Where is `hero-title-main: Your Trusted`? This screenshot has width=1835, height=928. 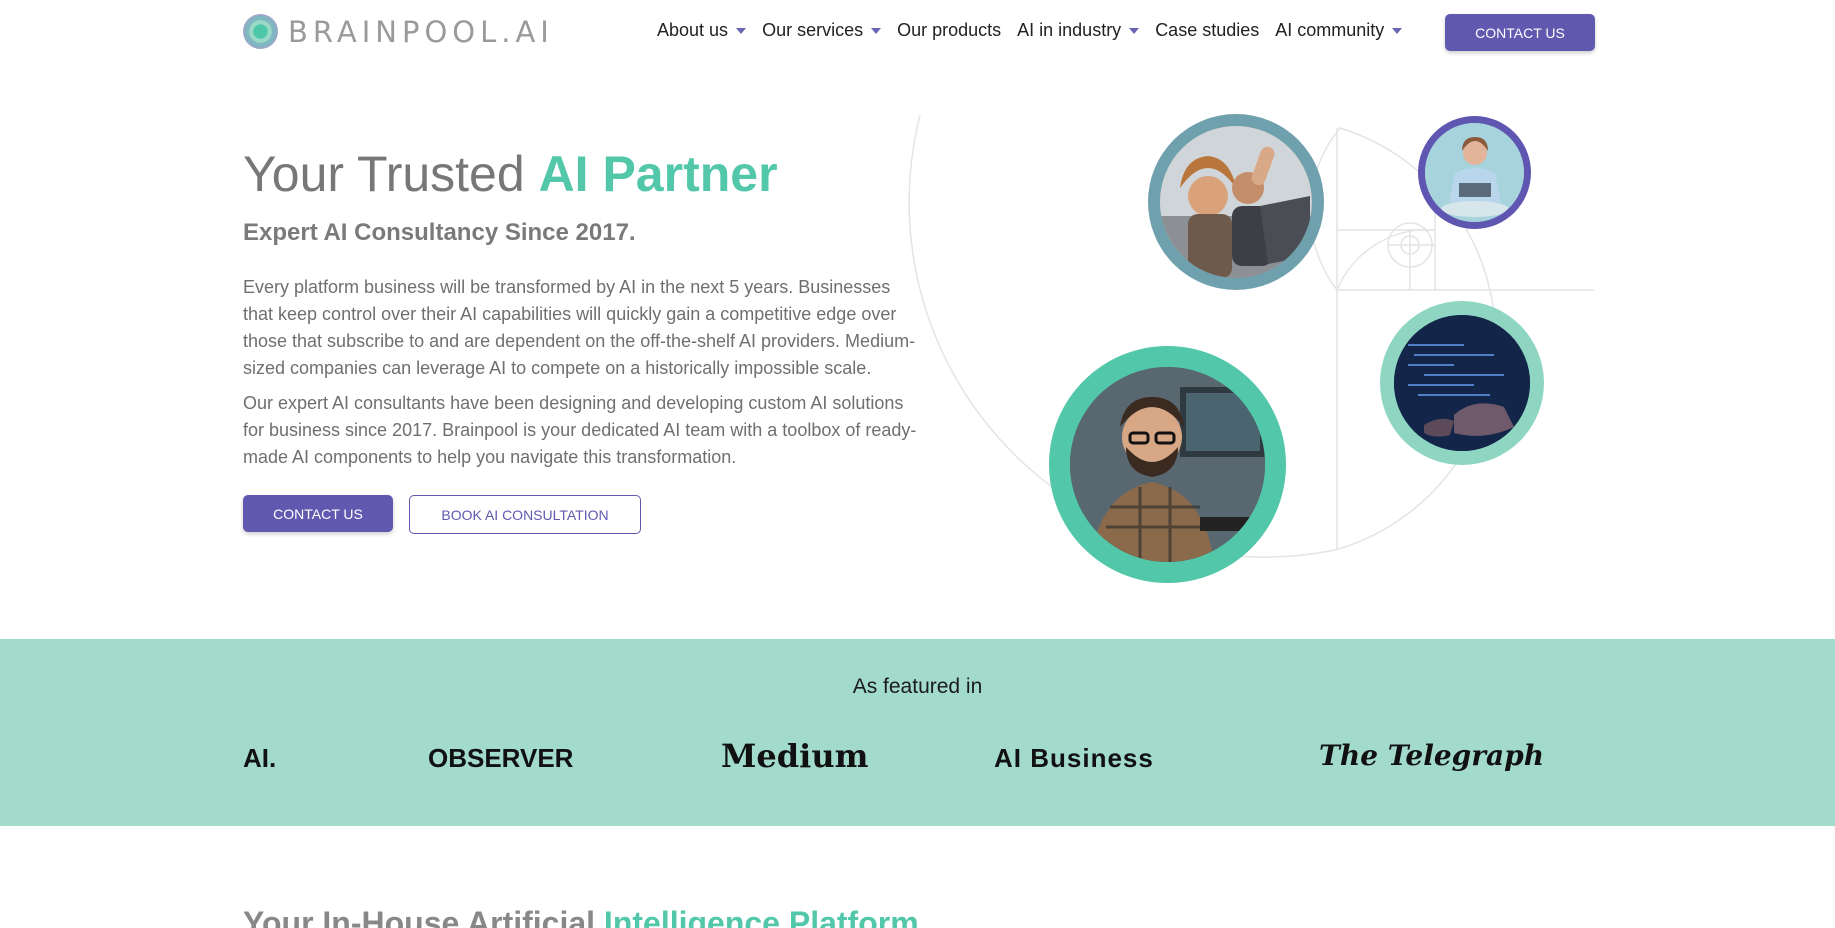 hero-title-main: Your Trusted is located at coordinates (391, 174).